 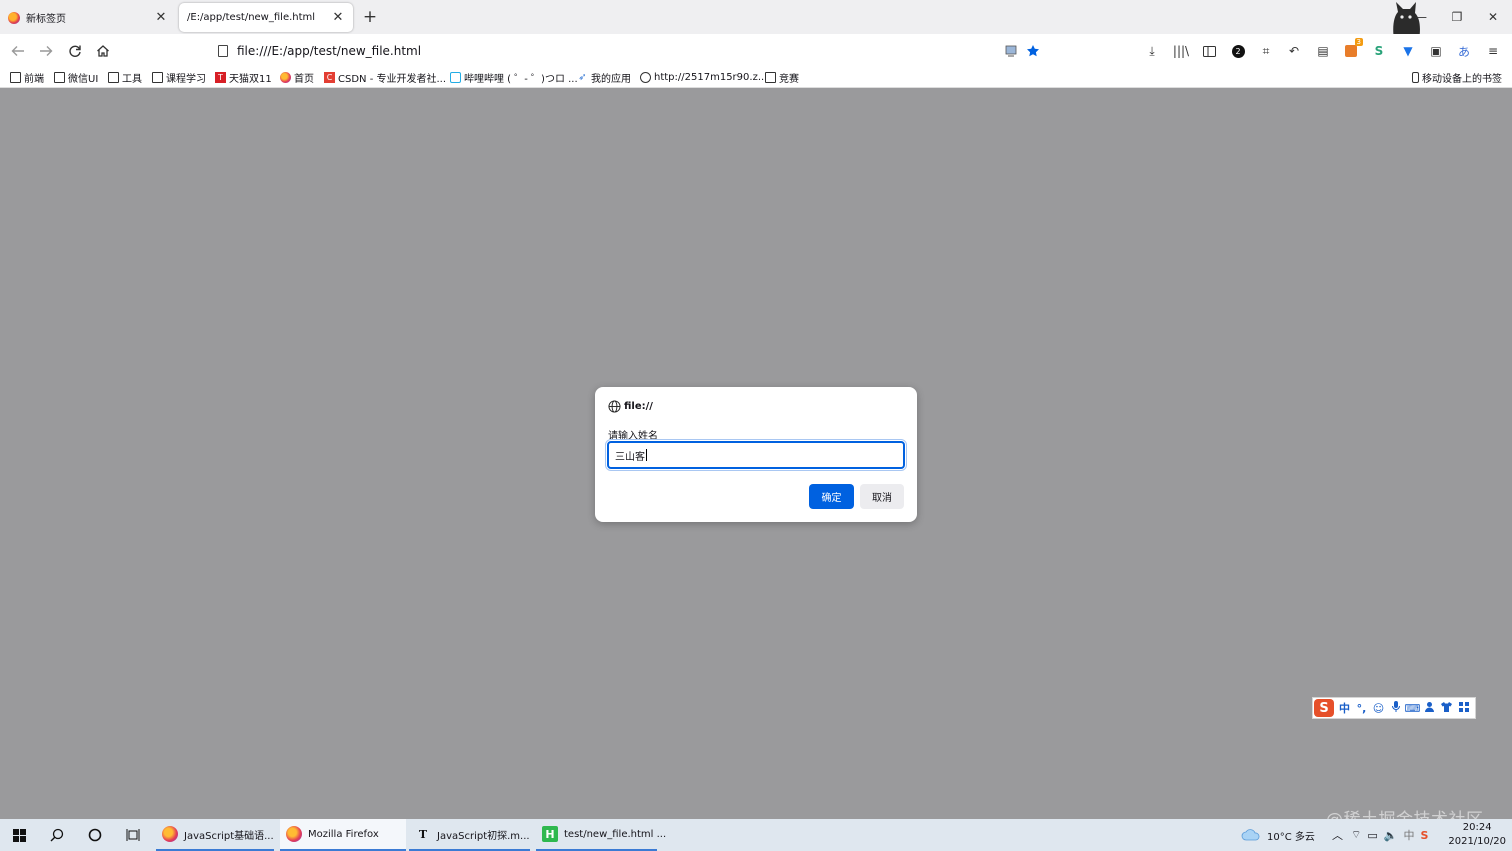 I want to click on toolbox-icon, so click(x=1463, y=708).